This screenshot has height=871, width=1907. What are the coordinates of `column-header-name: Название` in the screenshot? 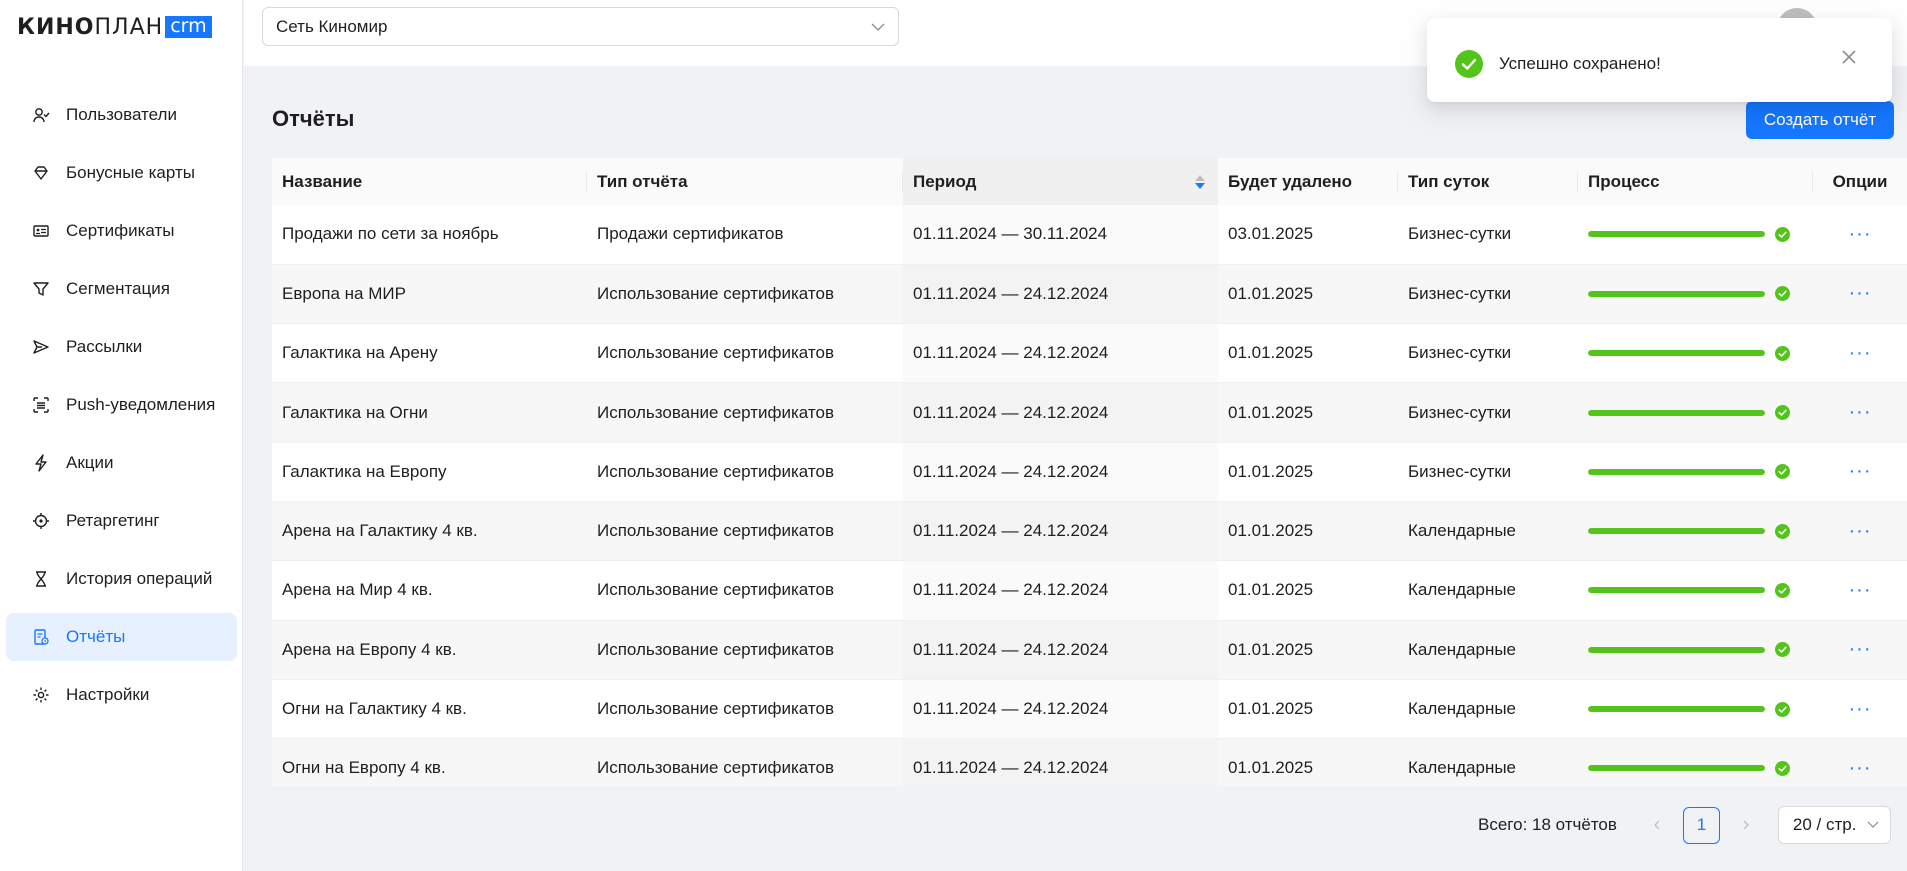 It's located at (429, 181).